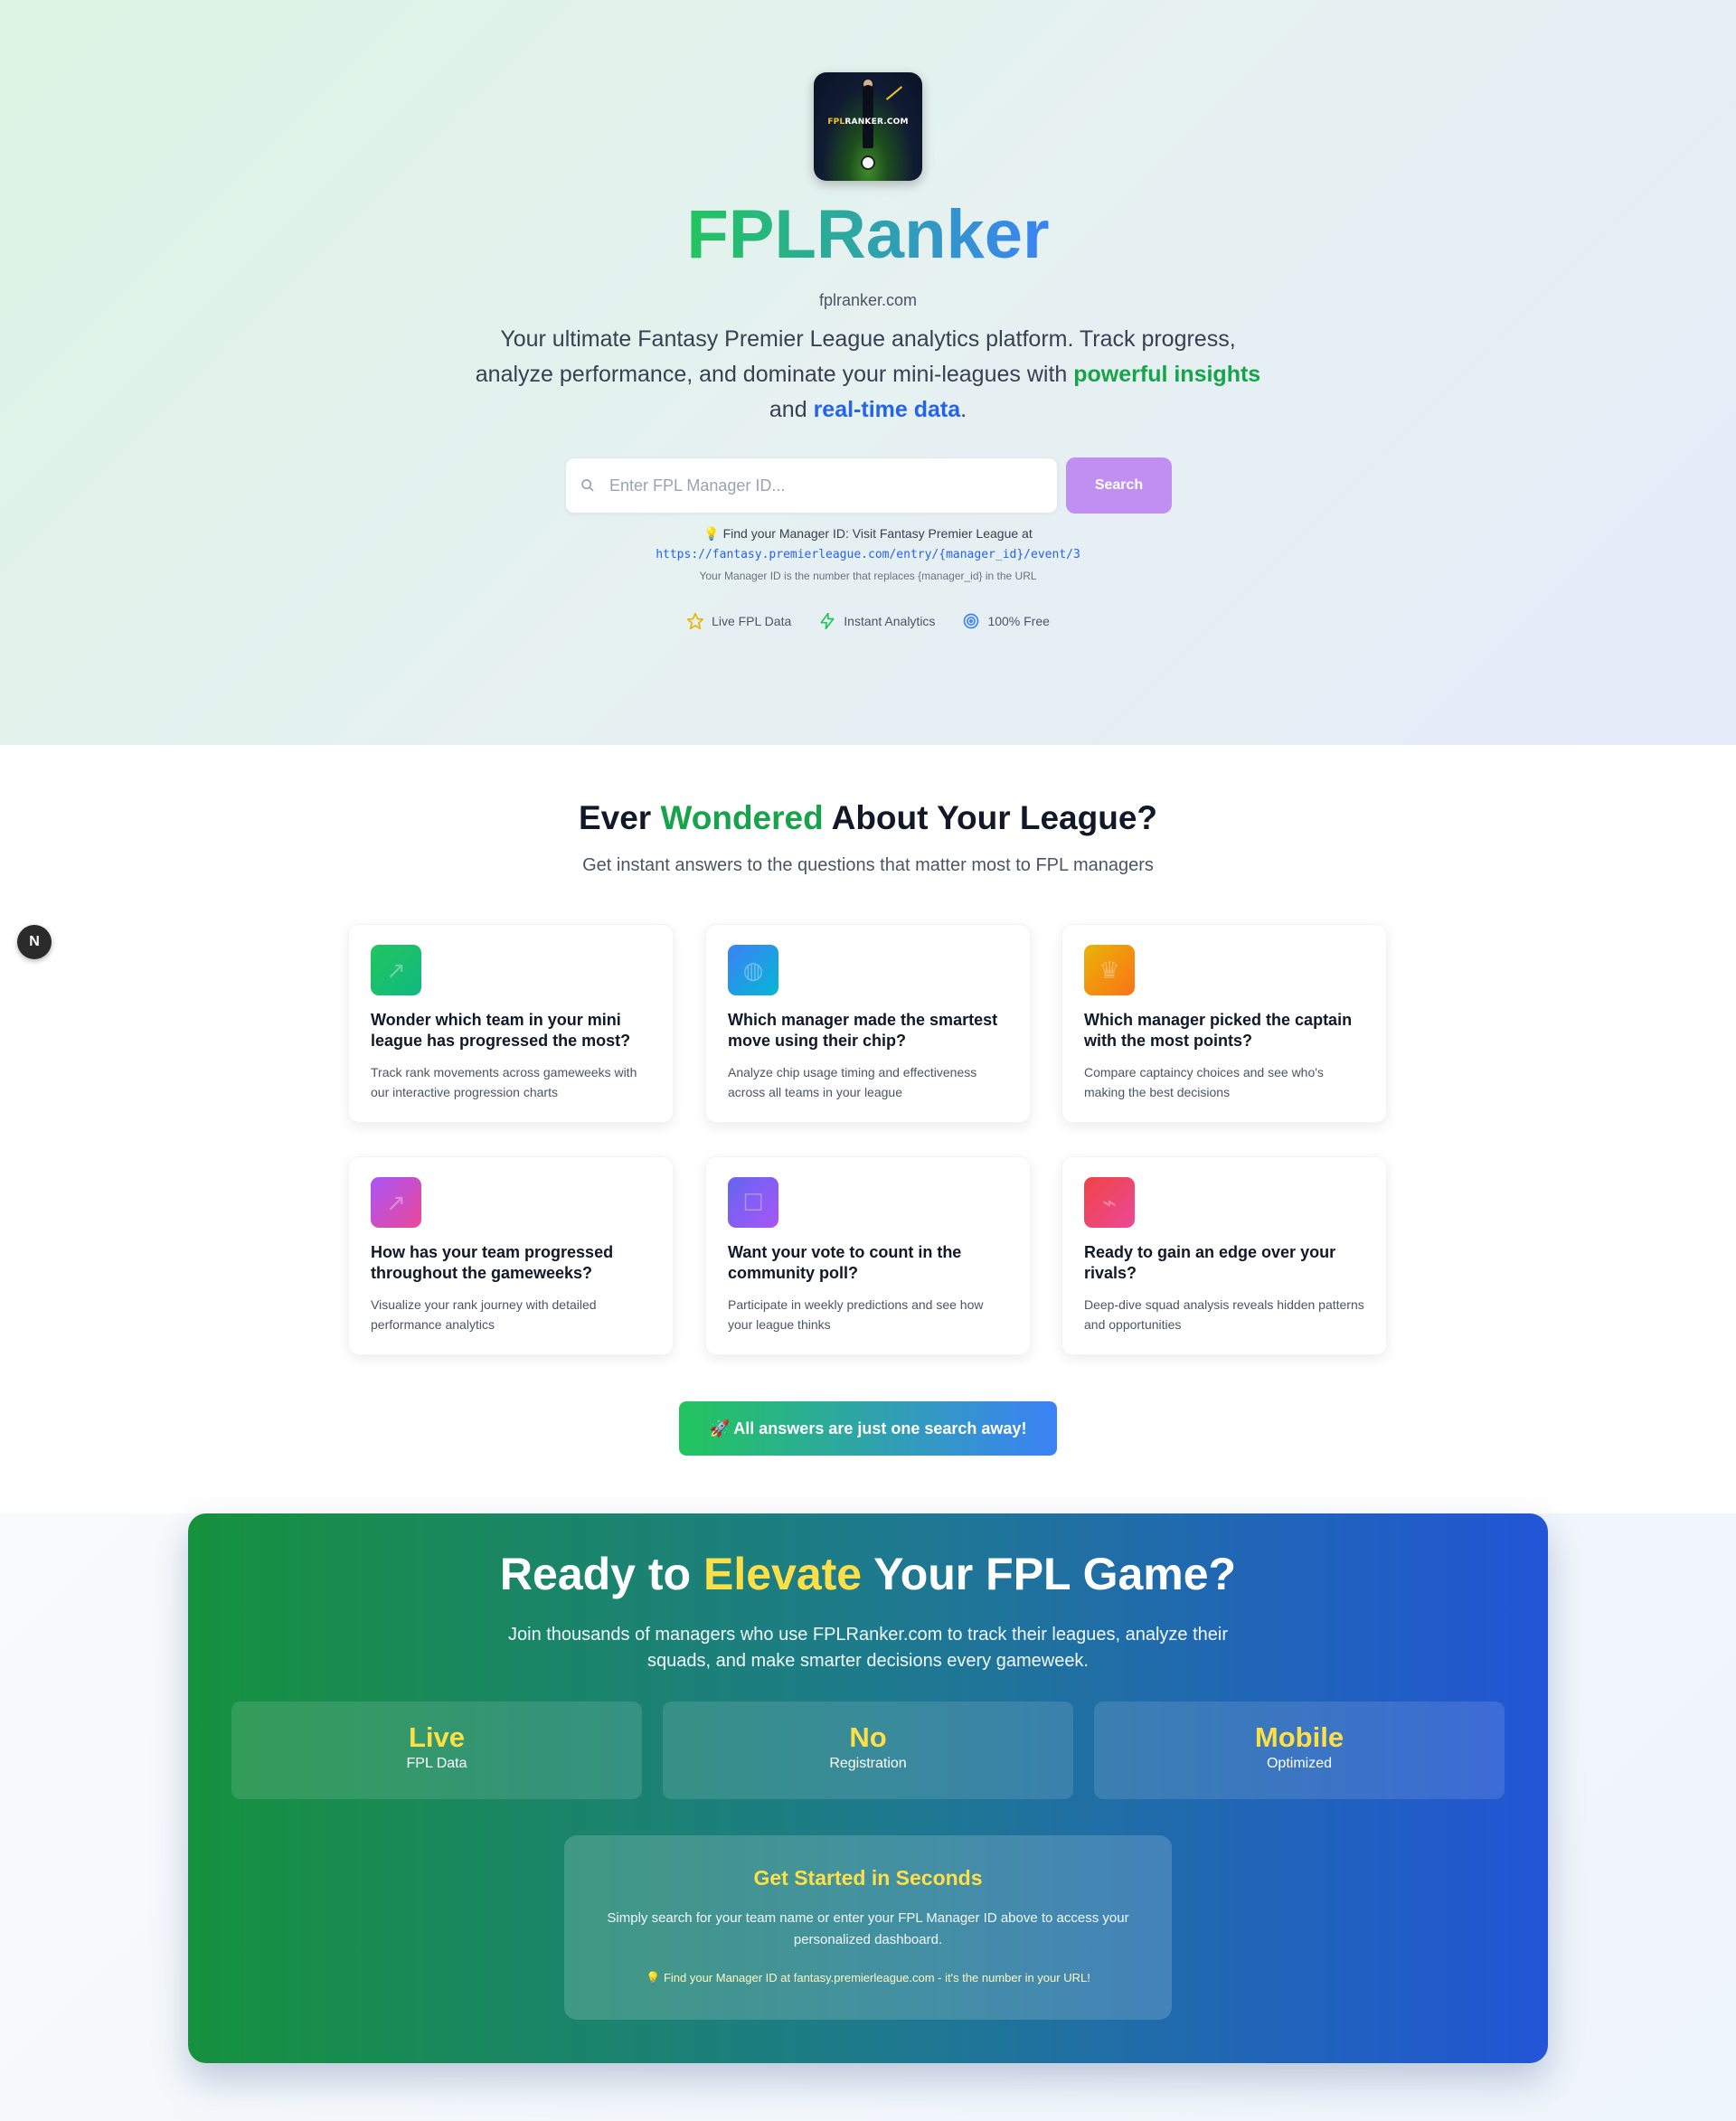 The width and height of the screenshot is (1736, 2121). I want to click on stat-card-registration: No Registration, so click(868, 1750).